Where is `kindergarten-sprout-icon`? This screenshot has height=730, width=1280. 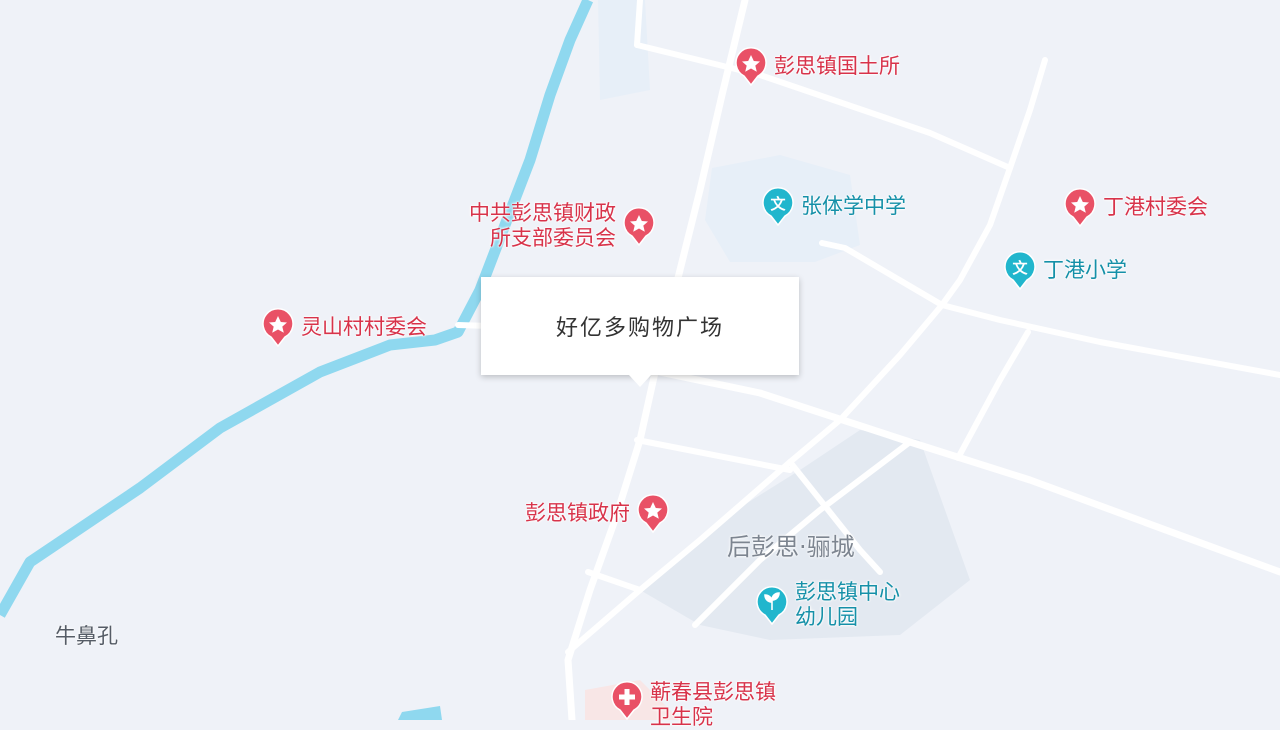 kindergarten-sprout-icon is located at coordinates (772, 605).